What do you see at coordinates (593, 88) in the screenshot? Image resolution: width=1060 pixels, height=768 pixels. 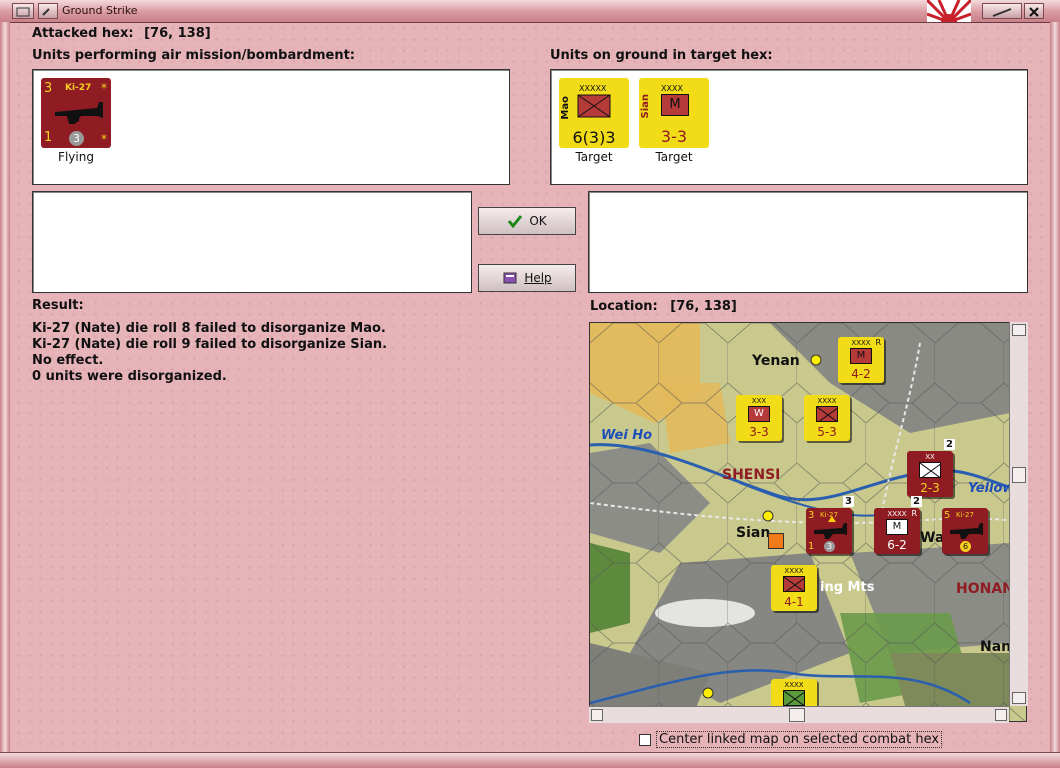 I see `ground-unit-size: XXXXX` at bounding box center [593, 88].